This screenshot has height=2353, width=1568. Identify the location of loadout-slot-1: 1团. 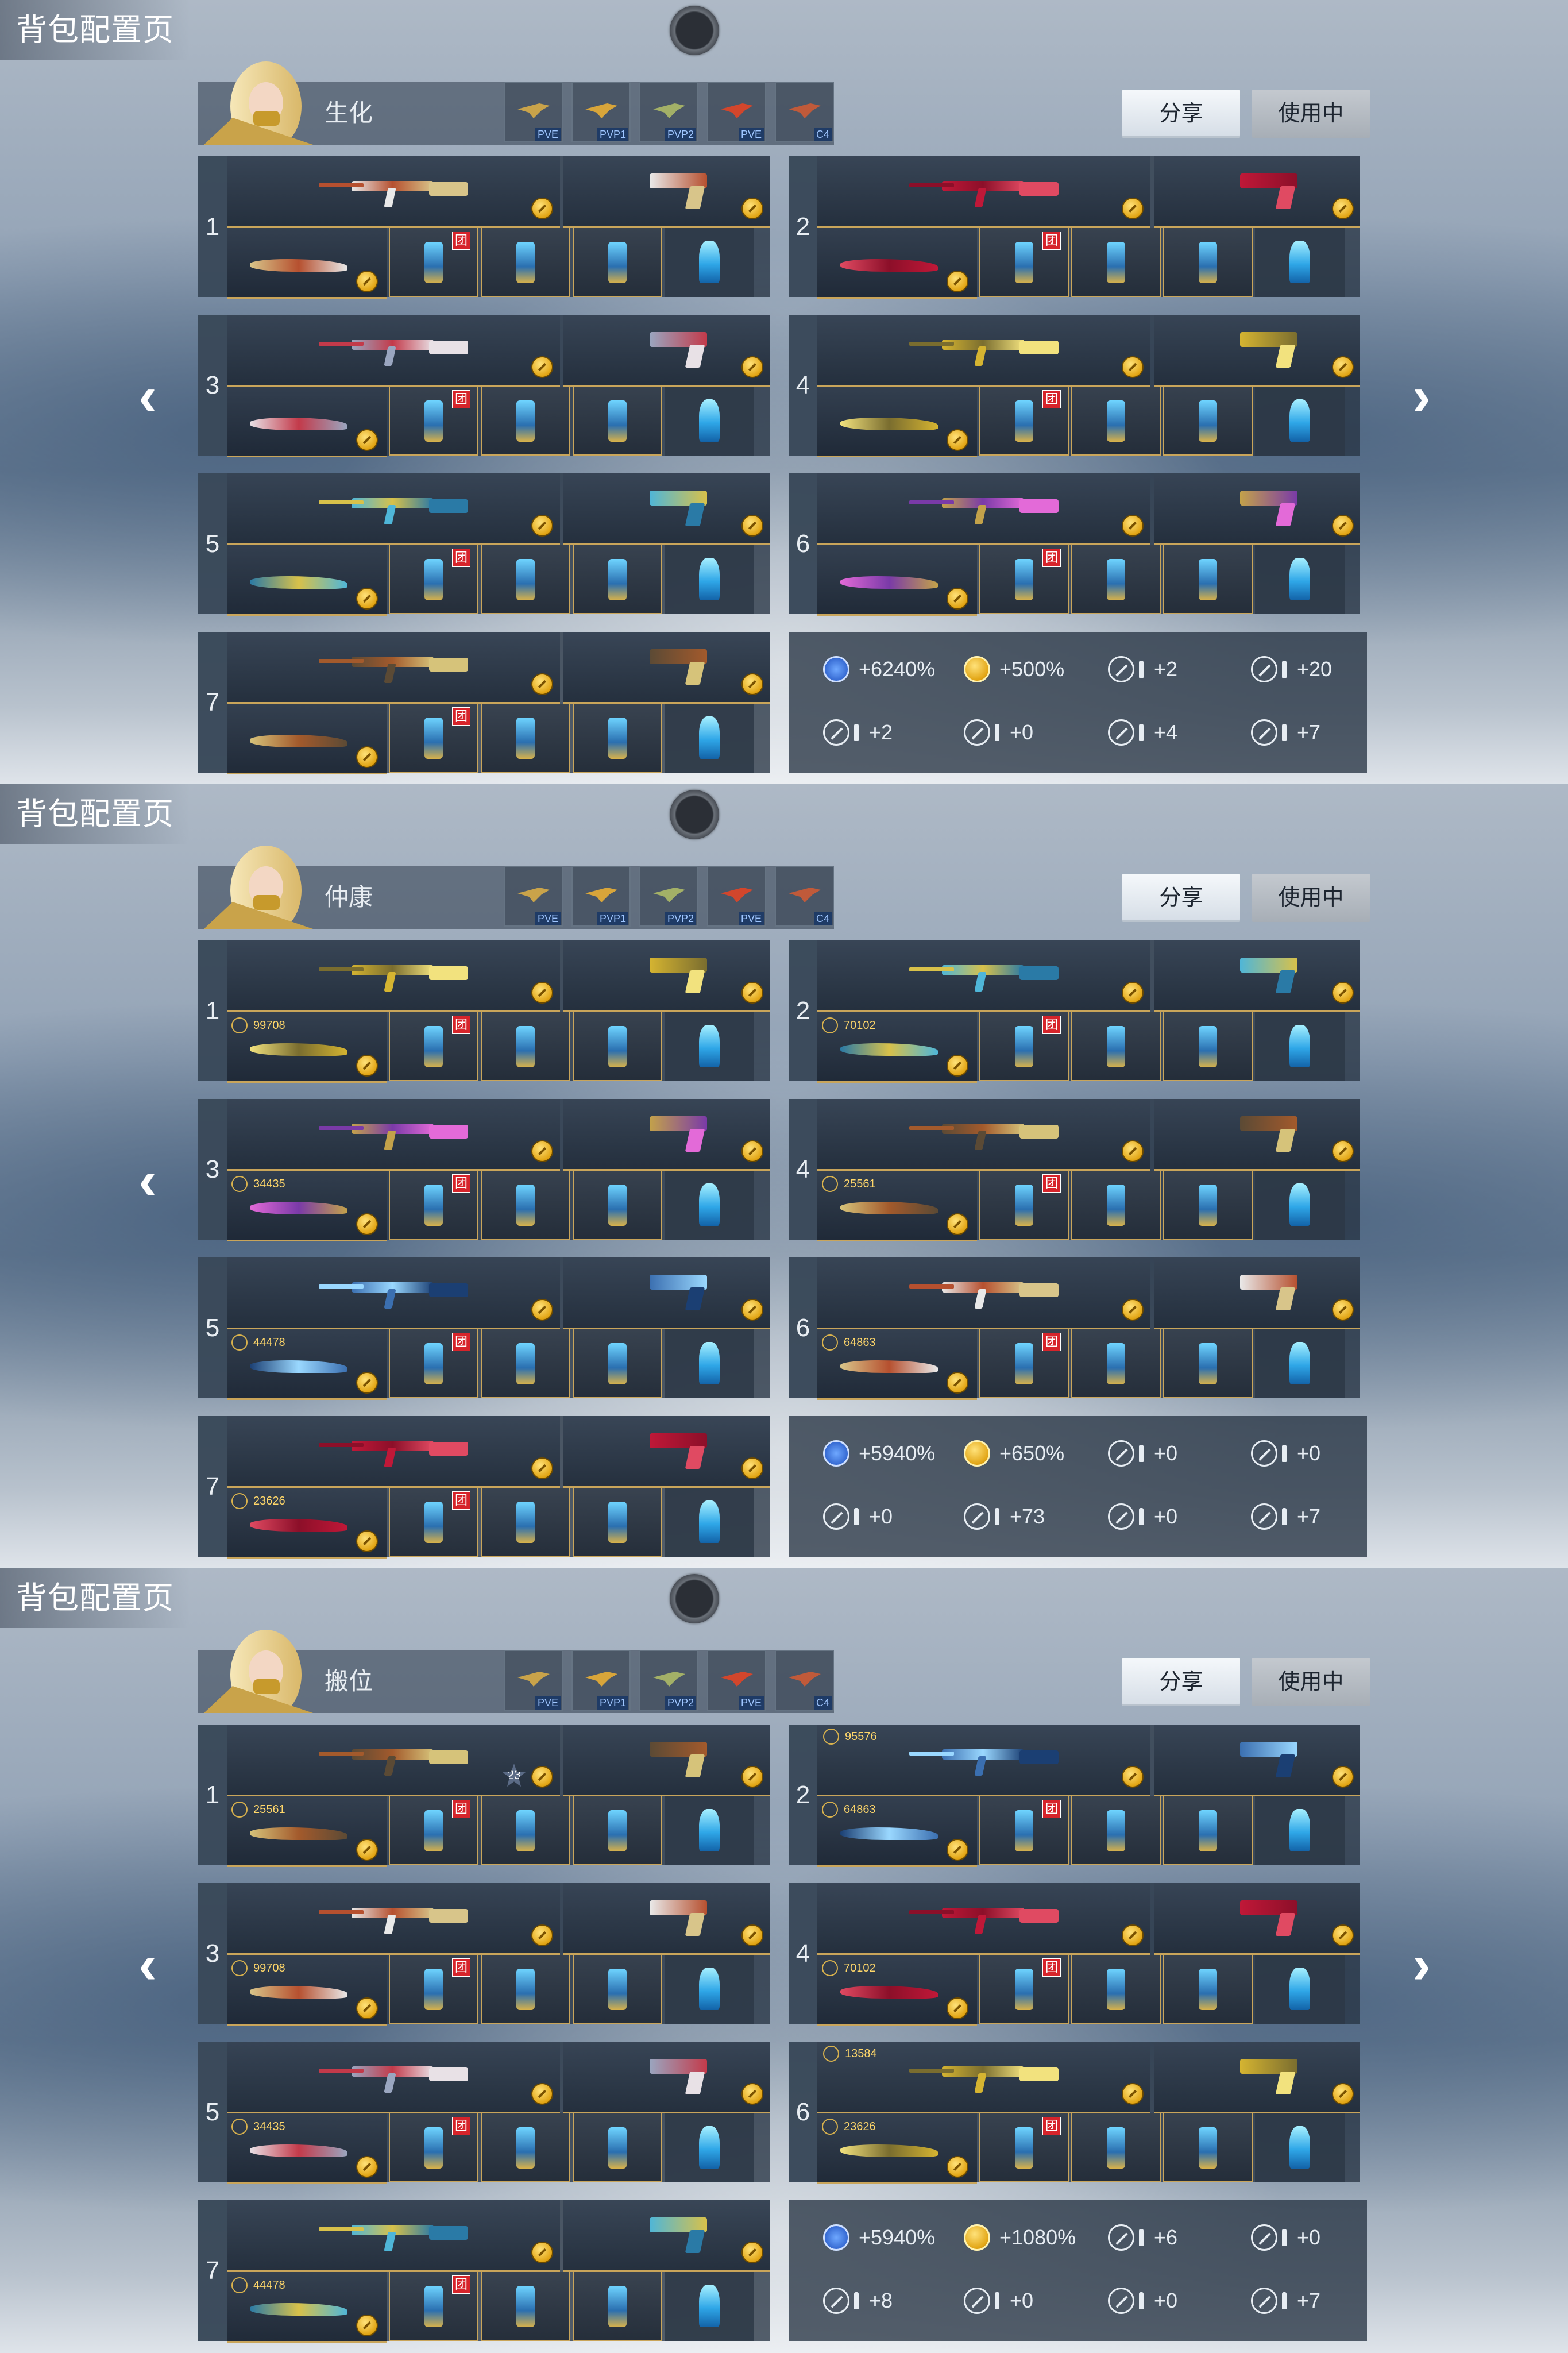
(484, 227).